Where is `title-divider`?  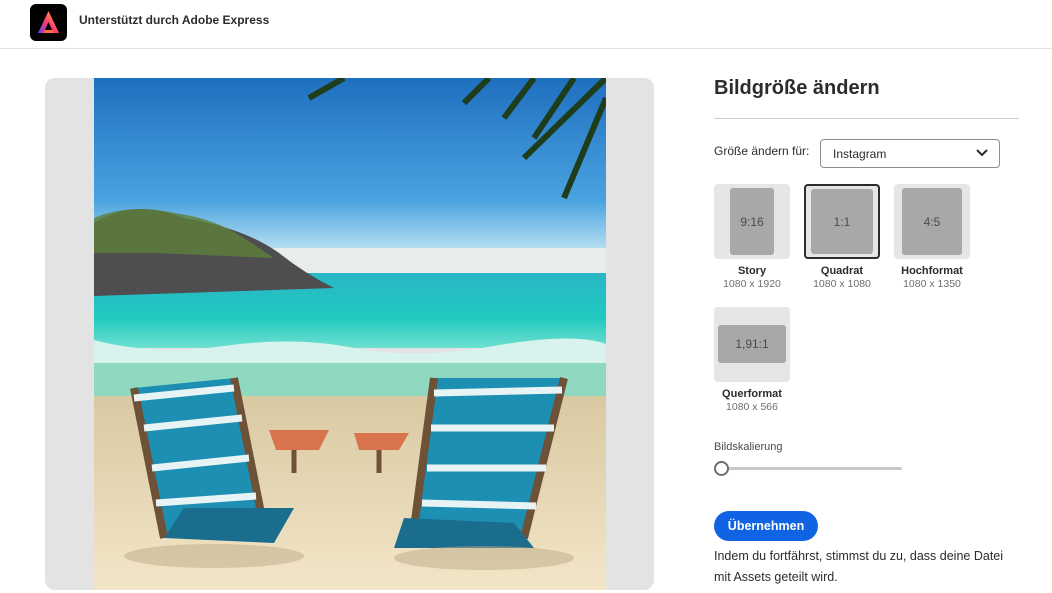
title-divider is located at coordinates (866, 118).